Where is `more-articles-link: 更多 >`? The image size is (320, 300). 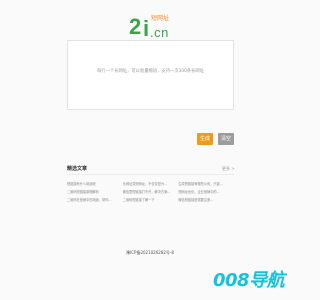 more-articles-link: 更多 > is located at coordinates (228, 169).